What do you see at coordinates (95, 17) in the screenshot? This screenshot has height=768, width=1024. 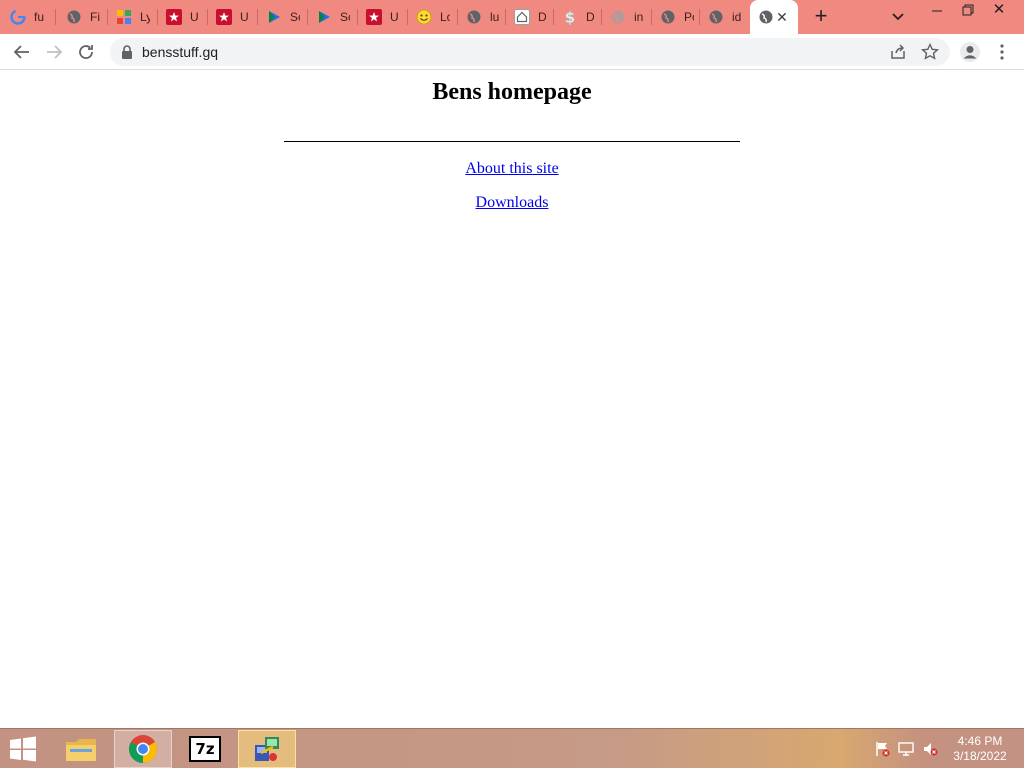 I see `tab-title: Fi` at bounding box center [95, 17].